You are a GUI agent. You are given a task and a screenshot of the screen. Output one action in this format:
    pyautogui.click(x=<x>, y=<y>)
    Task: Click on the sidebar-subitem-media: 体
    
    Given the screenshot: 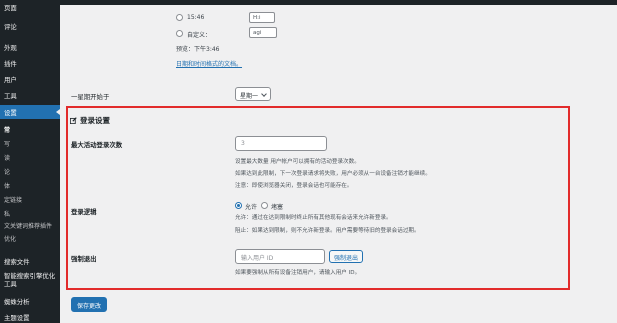 What is the action you would take?
    pyautogui.click(x=7, y=185)
    